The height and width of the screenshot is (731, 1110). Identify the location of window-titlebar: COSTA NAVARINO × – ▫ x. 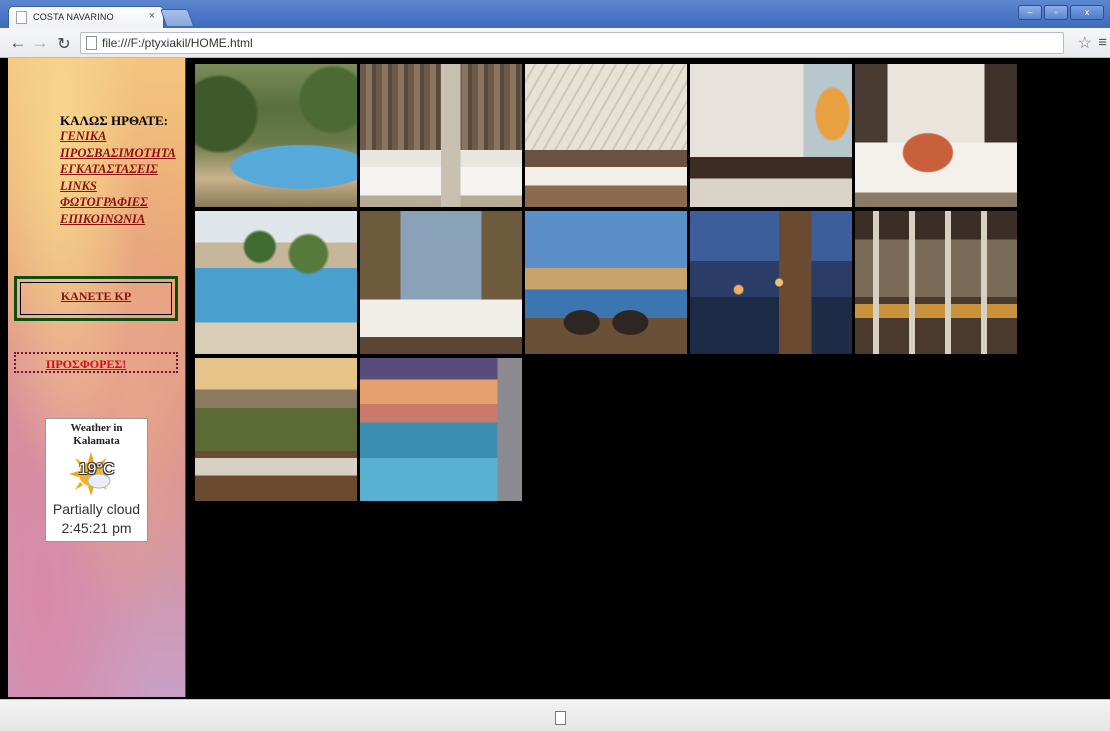
(555, 14).